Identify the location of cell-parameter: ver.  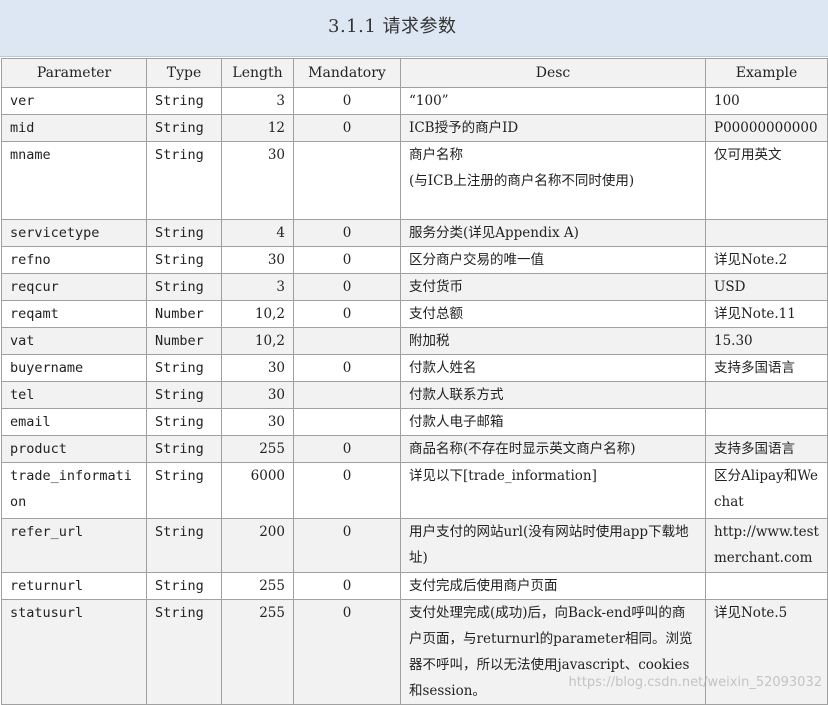
(74, 101).